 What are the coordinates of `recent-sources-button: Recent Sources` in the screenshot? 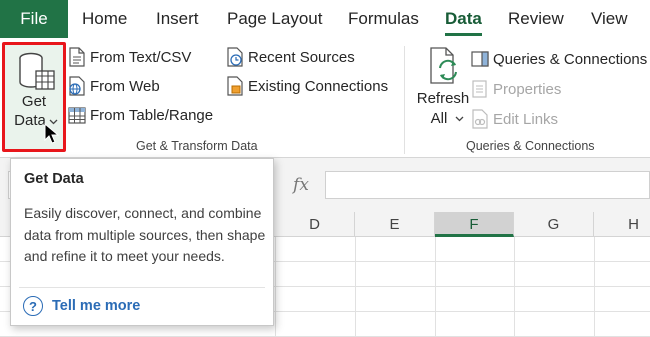 It's located at (290, 57).